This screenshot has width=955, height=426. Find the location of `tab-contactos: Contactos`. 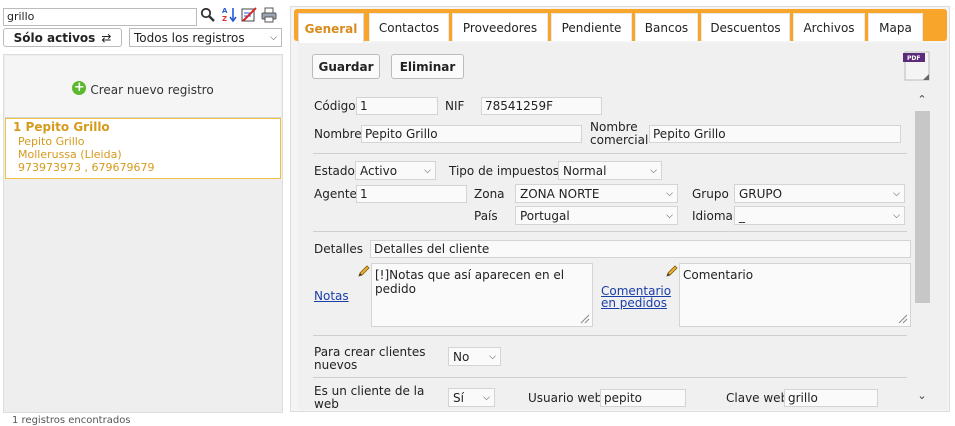

tab-contactos: Contactos is located at coordinates (409, 27).